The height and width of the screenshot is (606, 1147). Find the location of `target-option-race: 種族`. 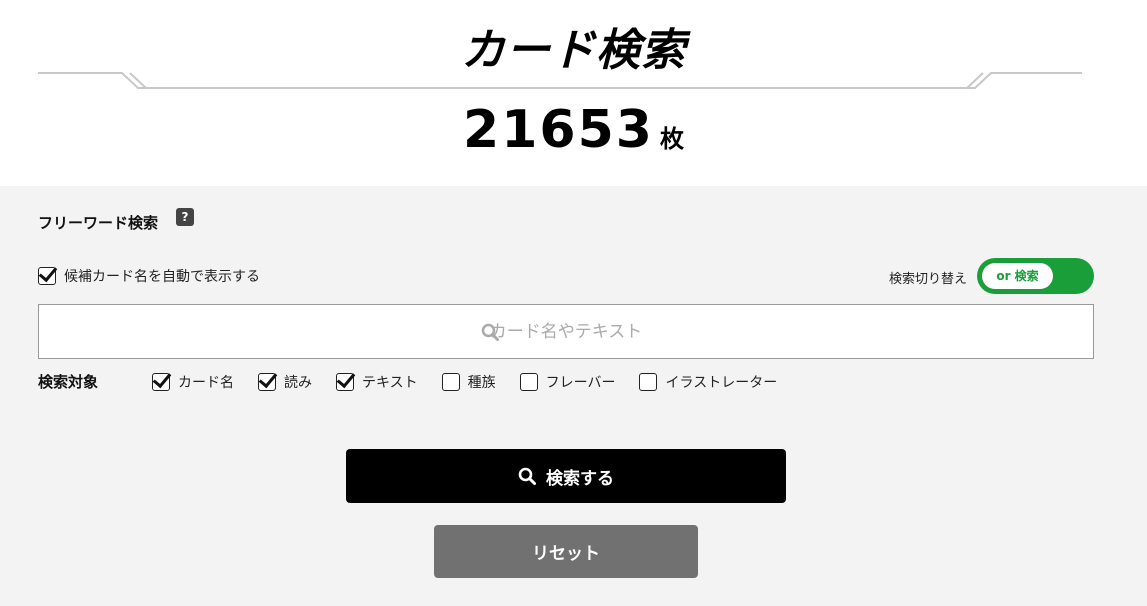

target-option-race: 種族 is located at coordinates (468, 382).